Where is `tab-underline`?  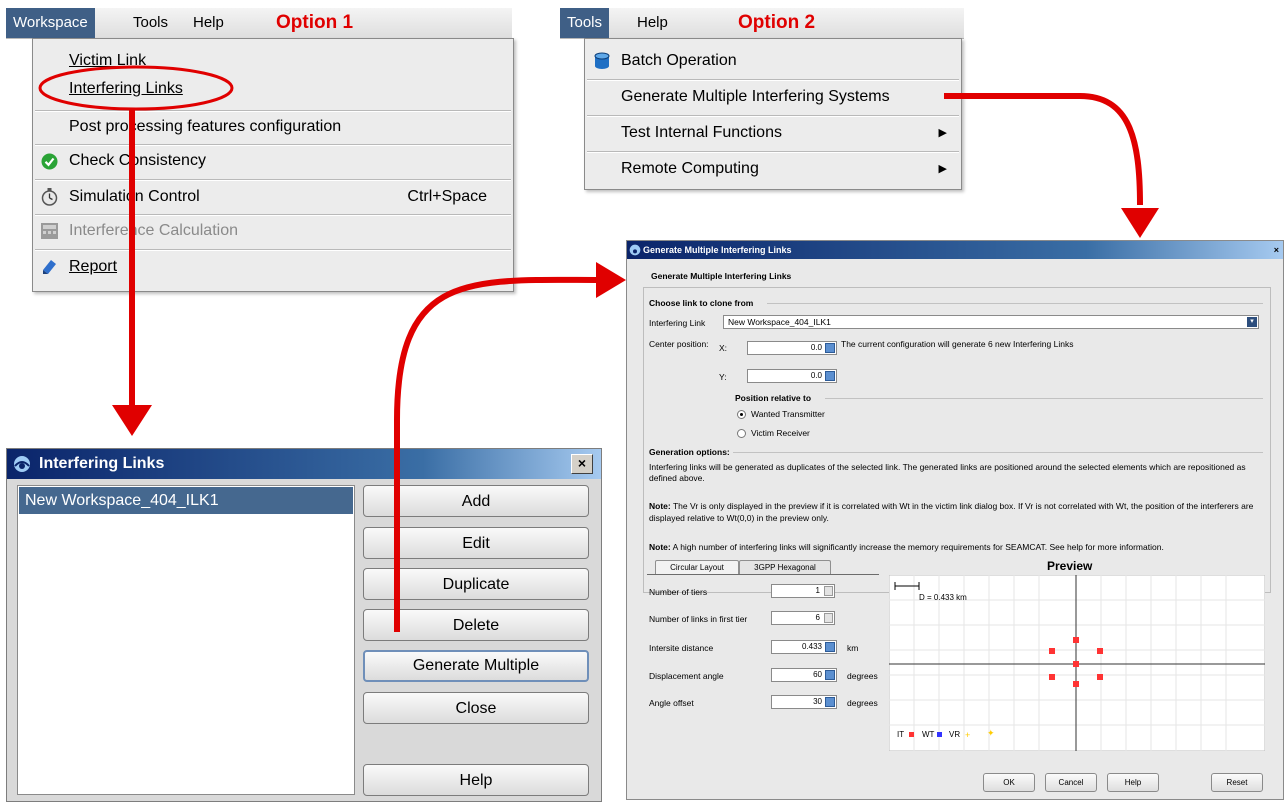 tab-underline is located at coordinates (763, 574).